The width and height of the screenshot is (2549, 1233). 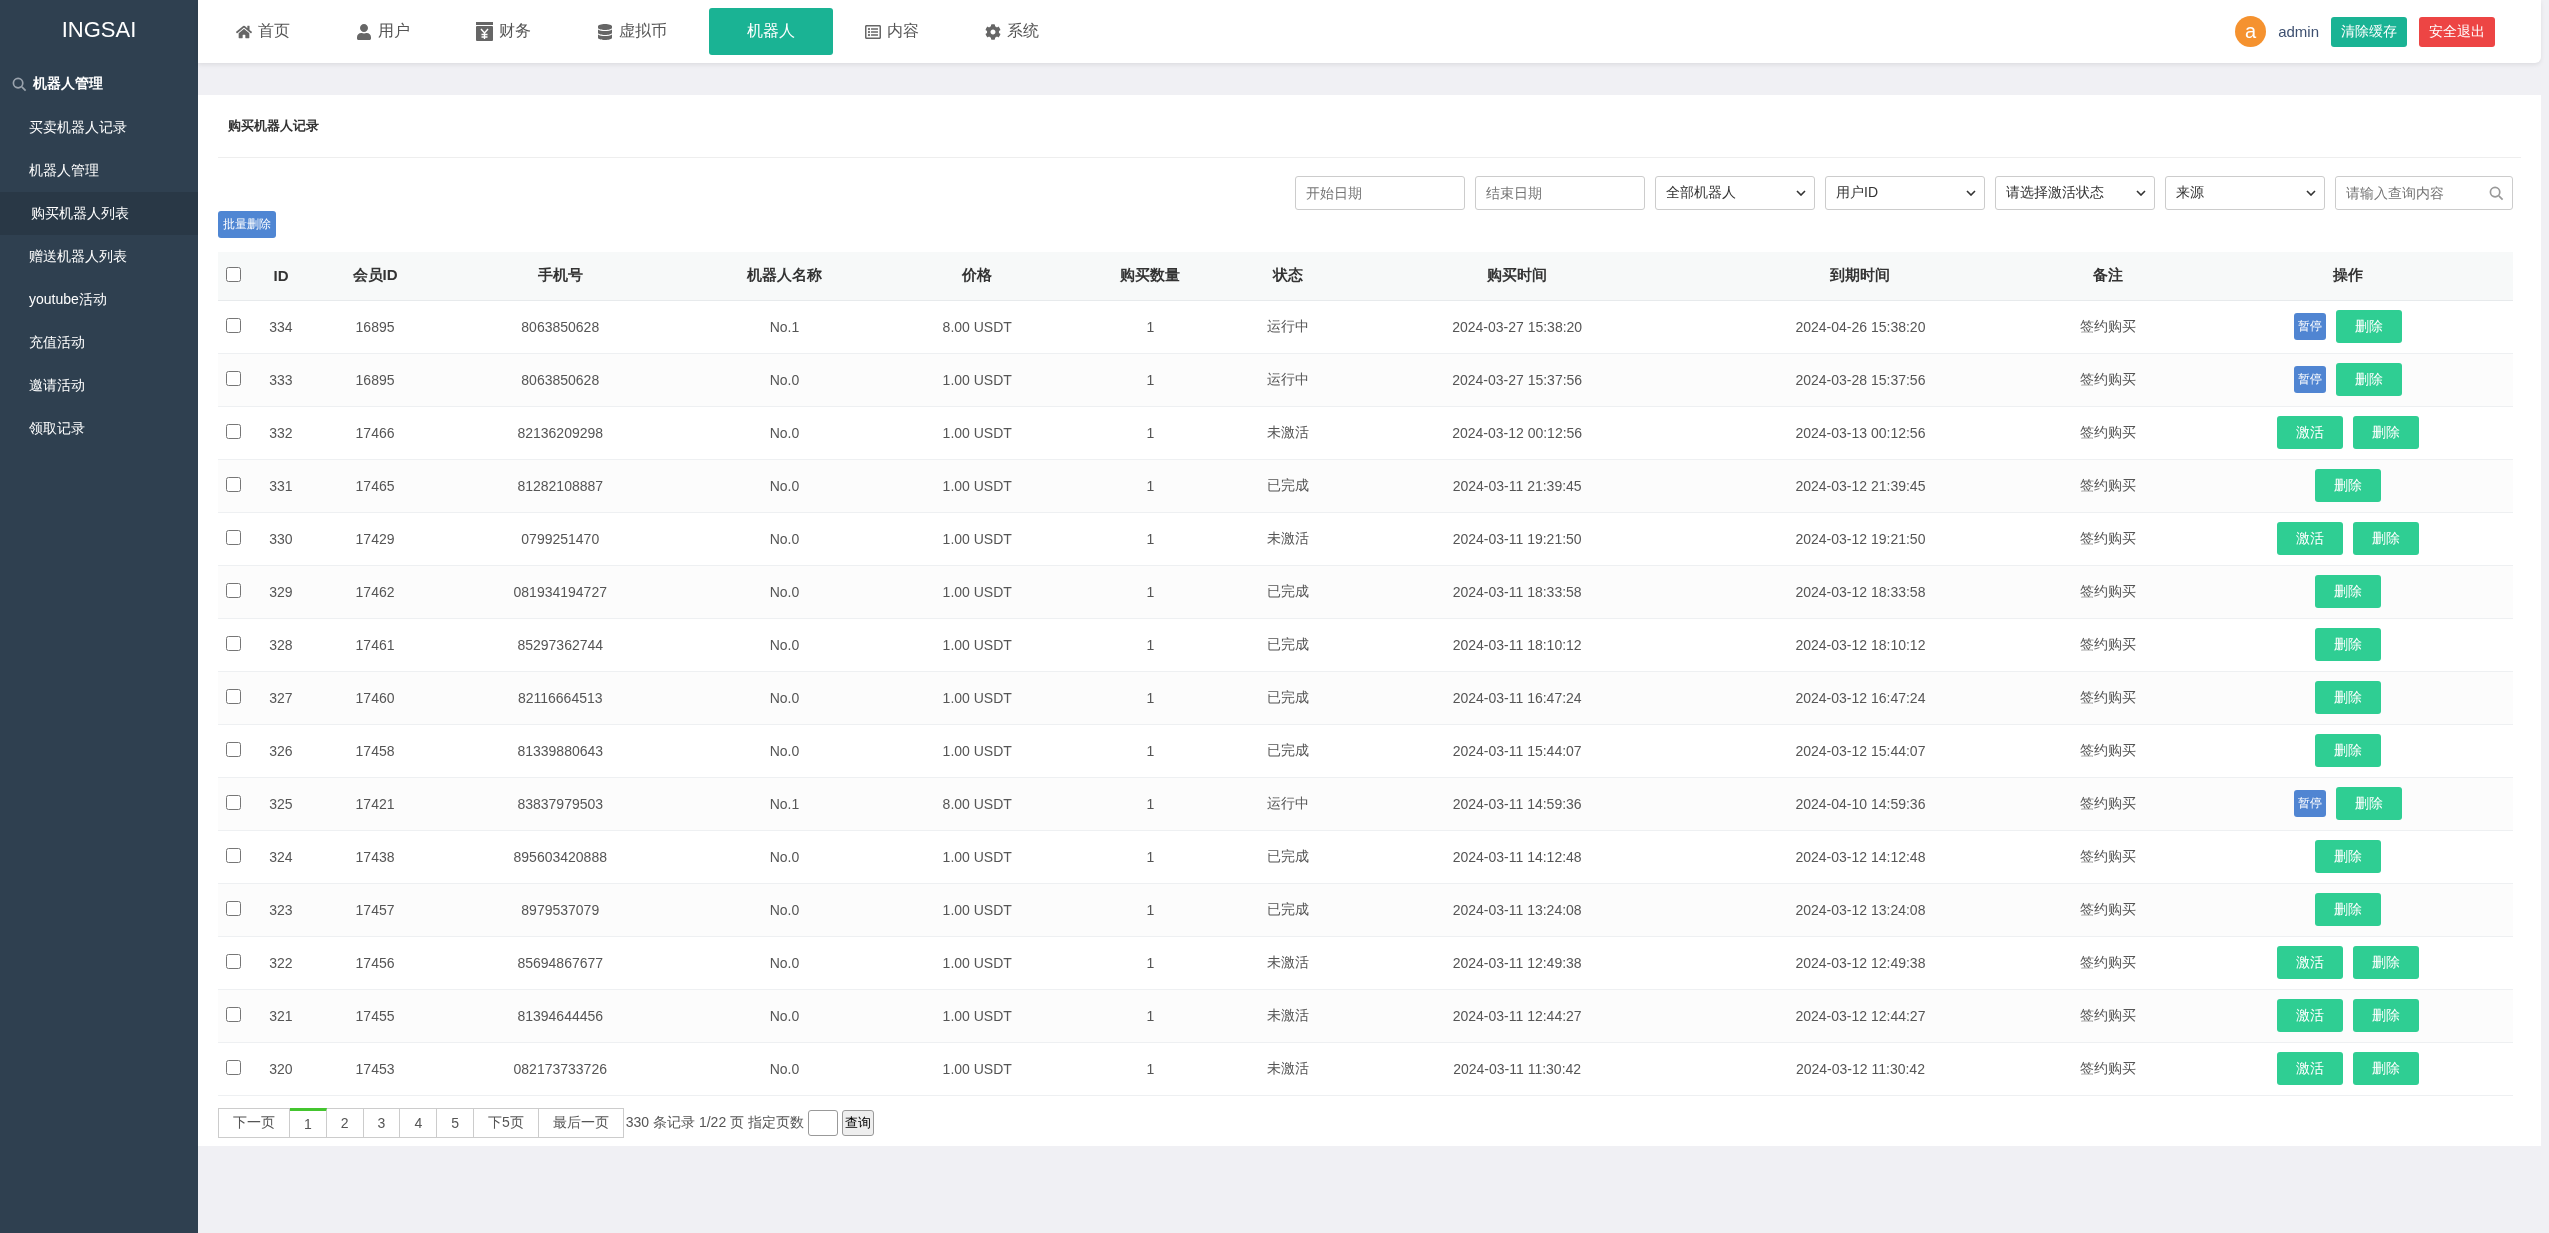 What do you see at coordinates (857, 1122) in the screenshot?
I see `go-button: 查询` at bounding box center [857, 1122].